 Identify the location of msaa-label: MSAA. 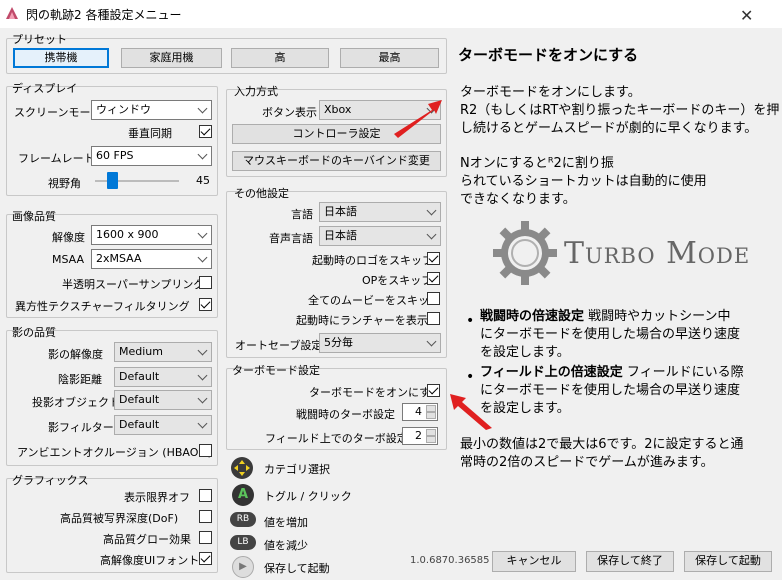
(68, 259).